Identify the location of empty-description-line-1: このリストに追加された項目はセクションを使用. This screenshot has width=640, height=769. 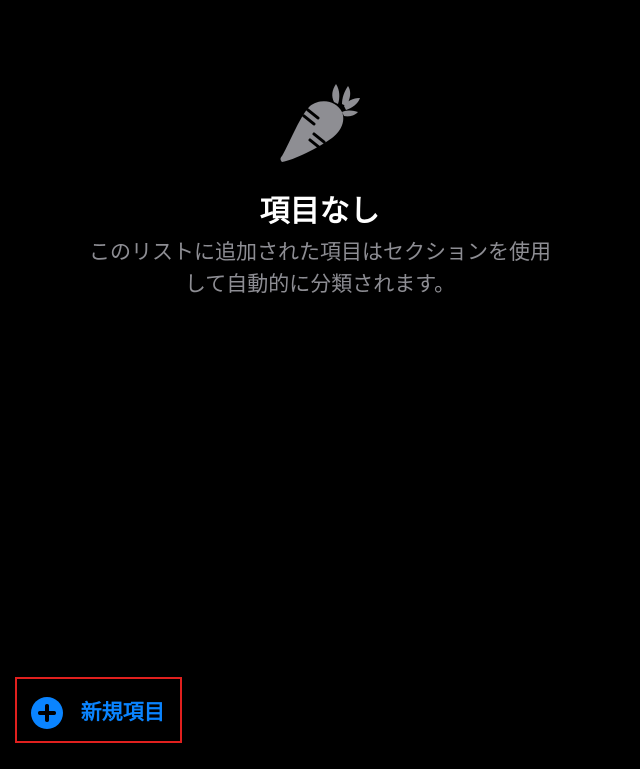
(320, 252).